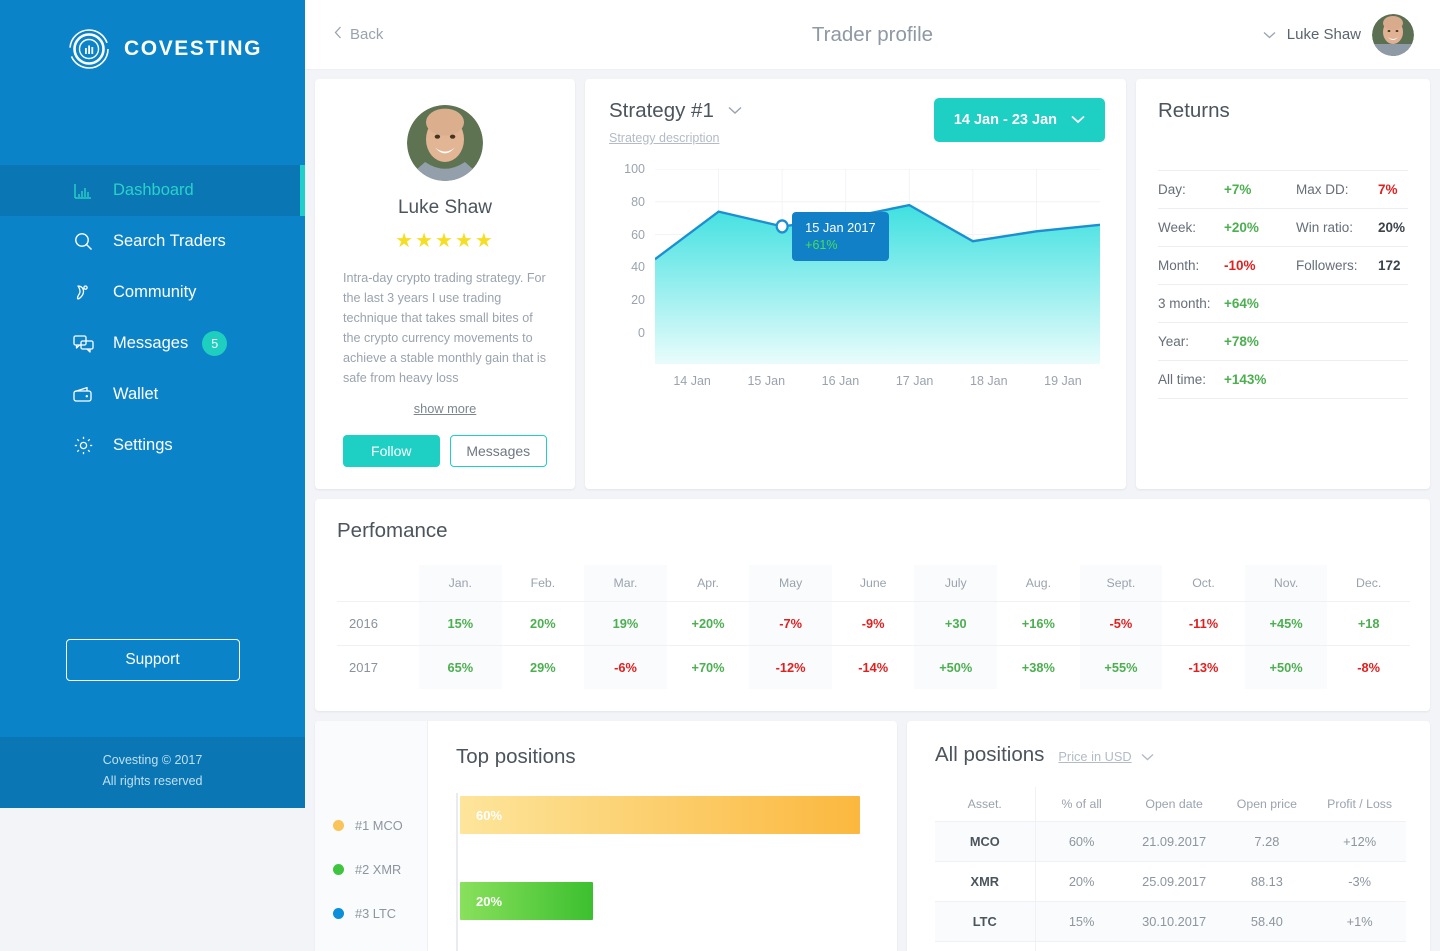  Describe the element at coordinates (152, 445) in the screenshot. I see `sidebar-item-settings: Settings` at that location.